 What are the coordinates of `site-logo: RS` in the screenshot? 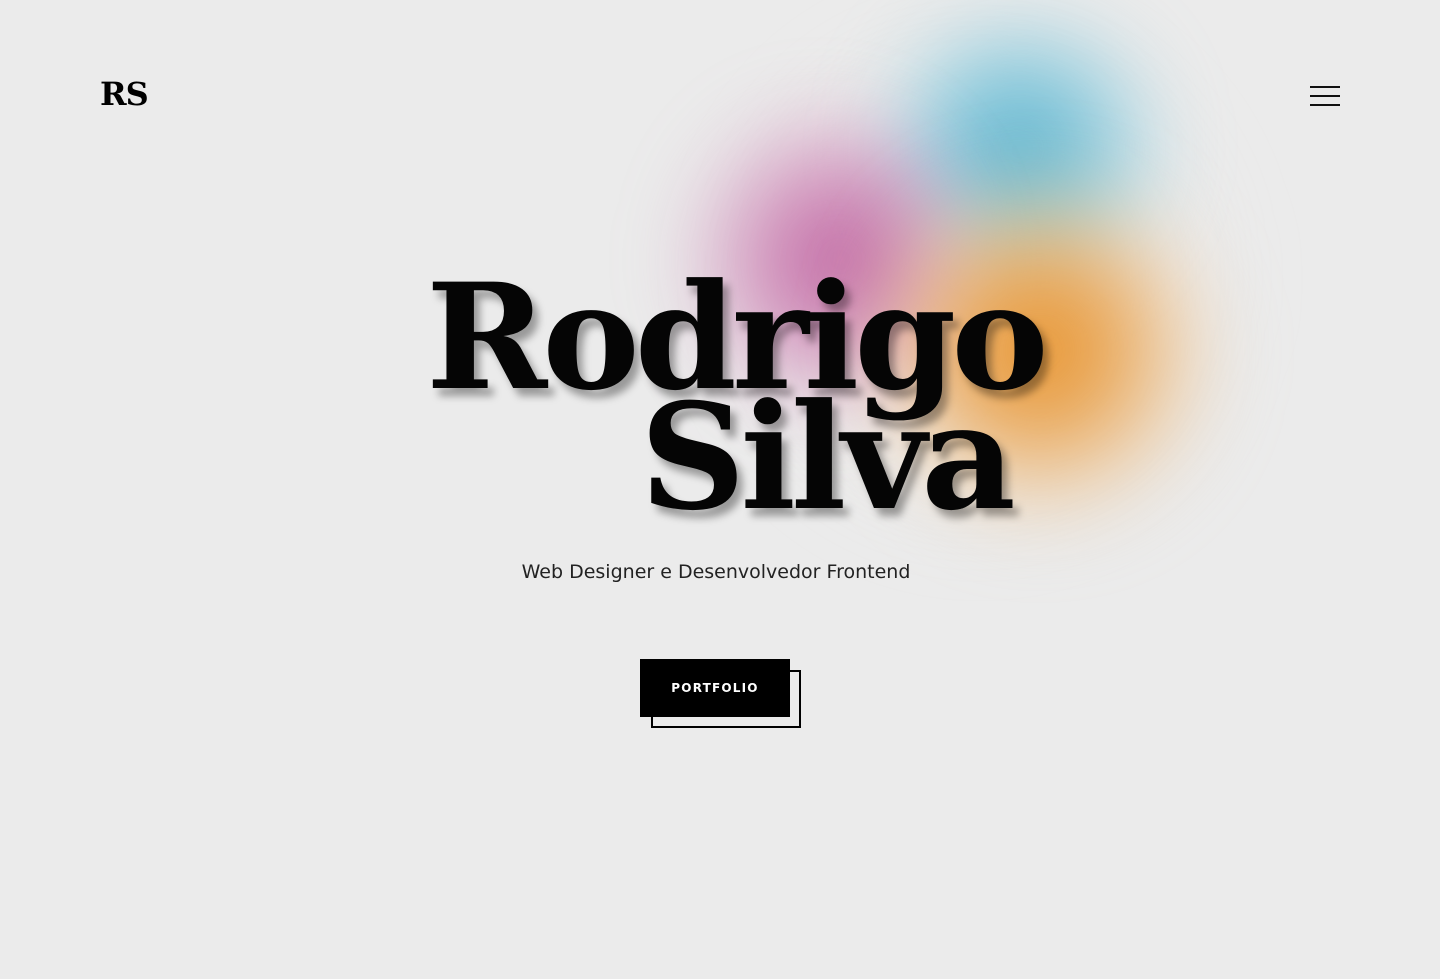 It's located at (124, 94).